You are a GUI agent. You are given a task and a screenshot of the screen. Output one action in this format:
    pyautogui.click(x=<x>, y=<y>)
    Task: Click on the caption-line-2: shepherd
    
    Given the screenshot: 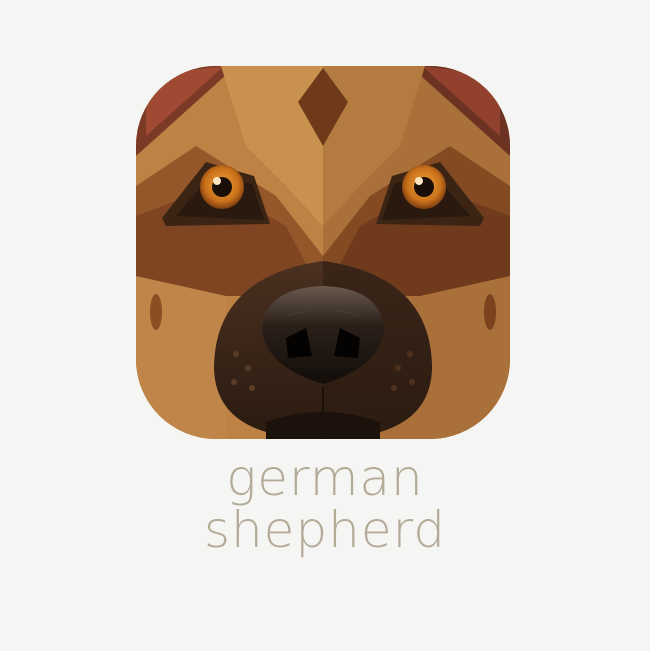 What is the action you would take?
    pyautogui.click(x=325, y=530)
    